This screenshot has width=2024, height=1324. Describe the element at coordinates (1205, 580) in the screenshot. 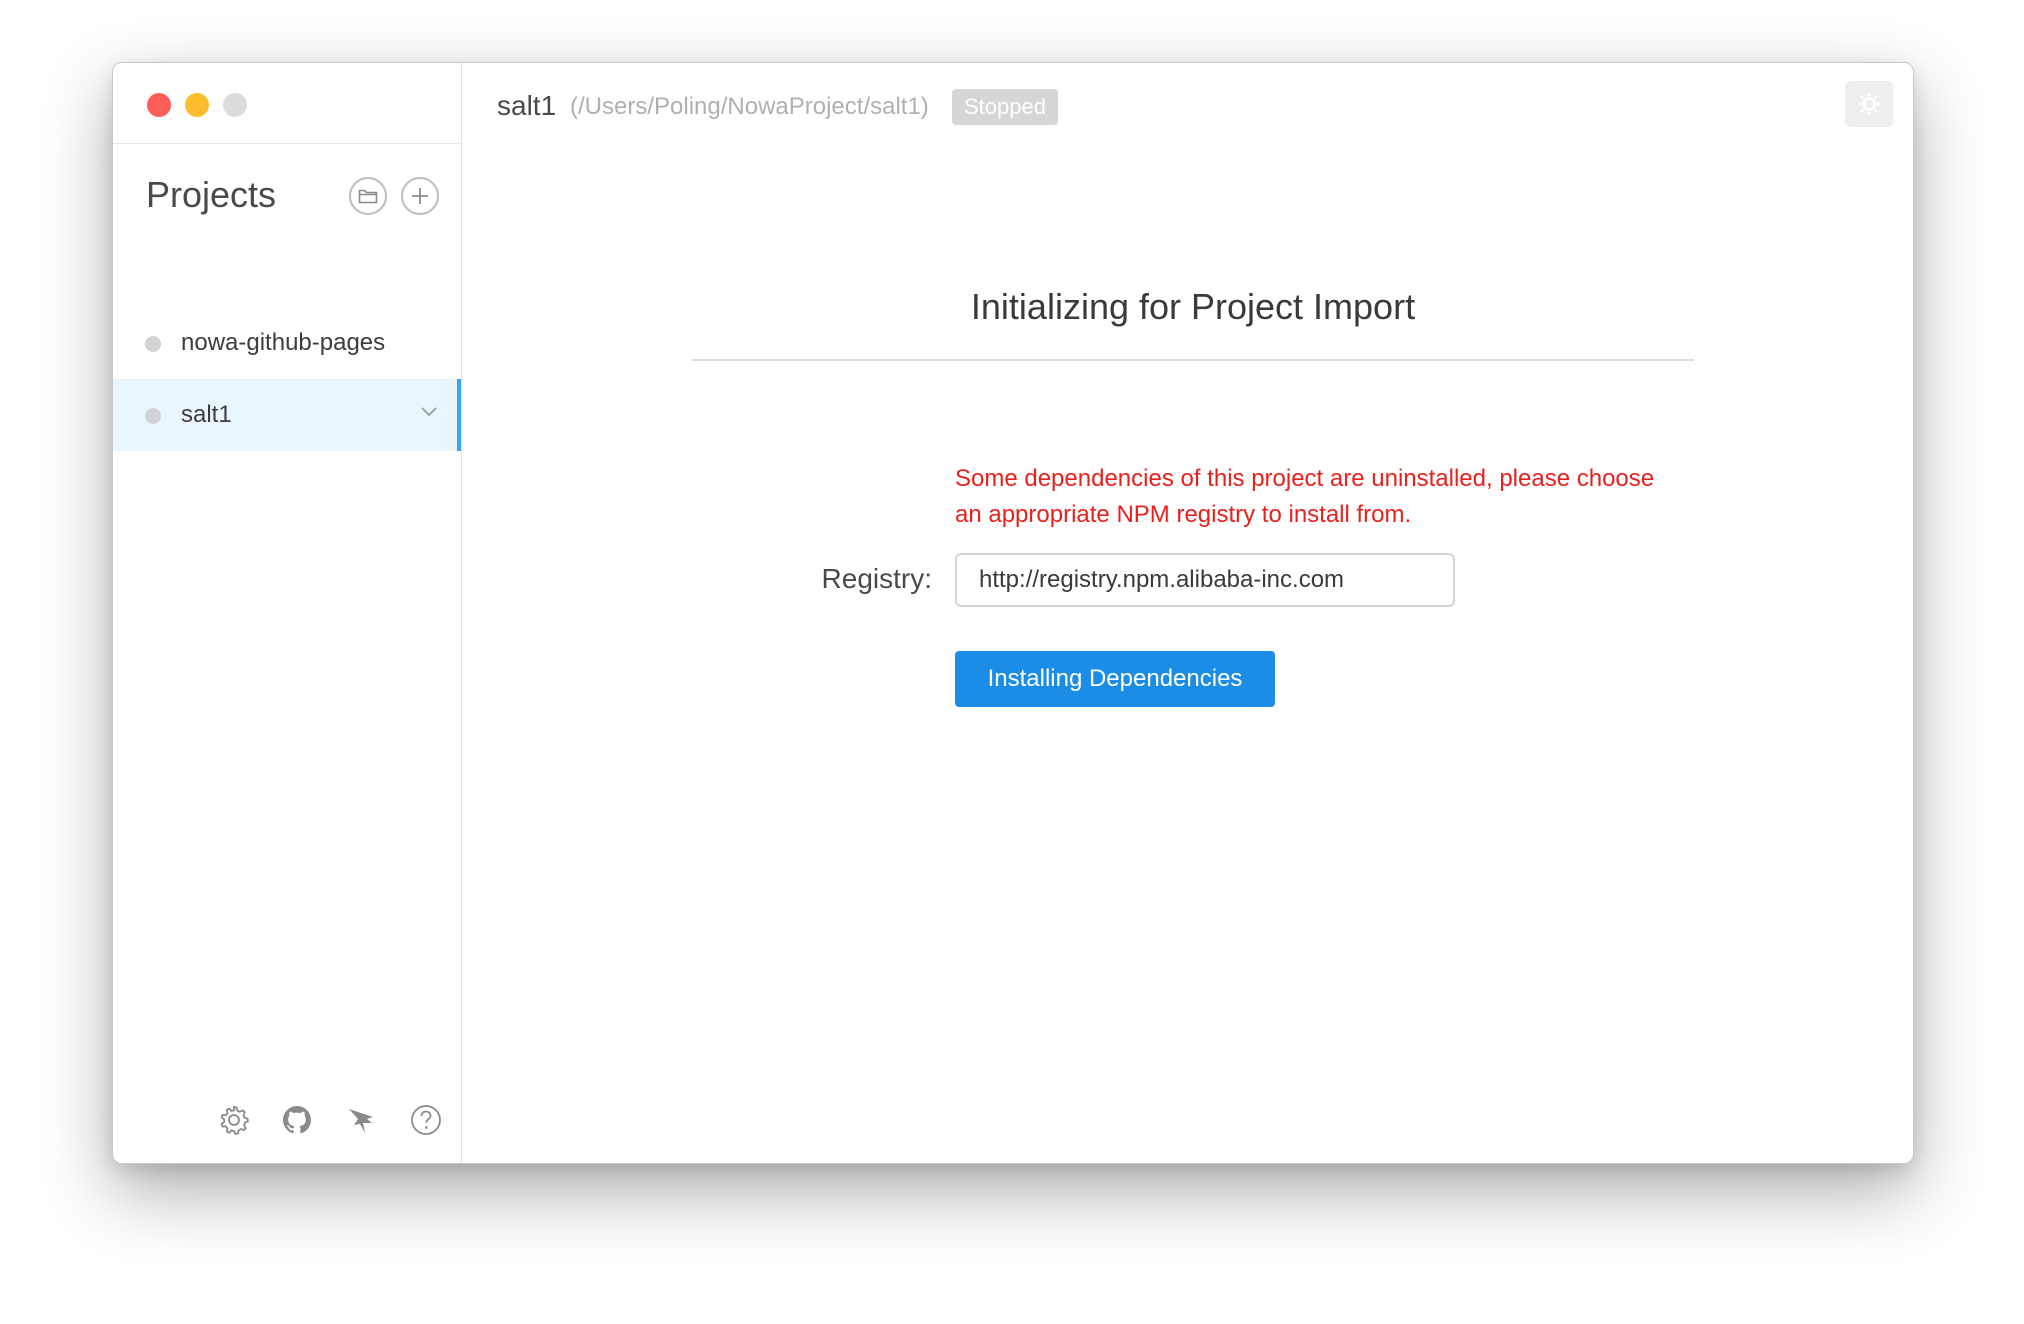

I see `registry-input` at that location.